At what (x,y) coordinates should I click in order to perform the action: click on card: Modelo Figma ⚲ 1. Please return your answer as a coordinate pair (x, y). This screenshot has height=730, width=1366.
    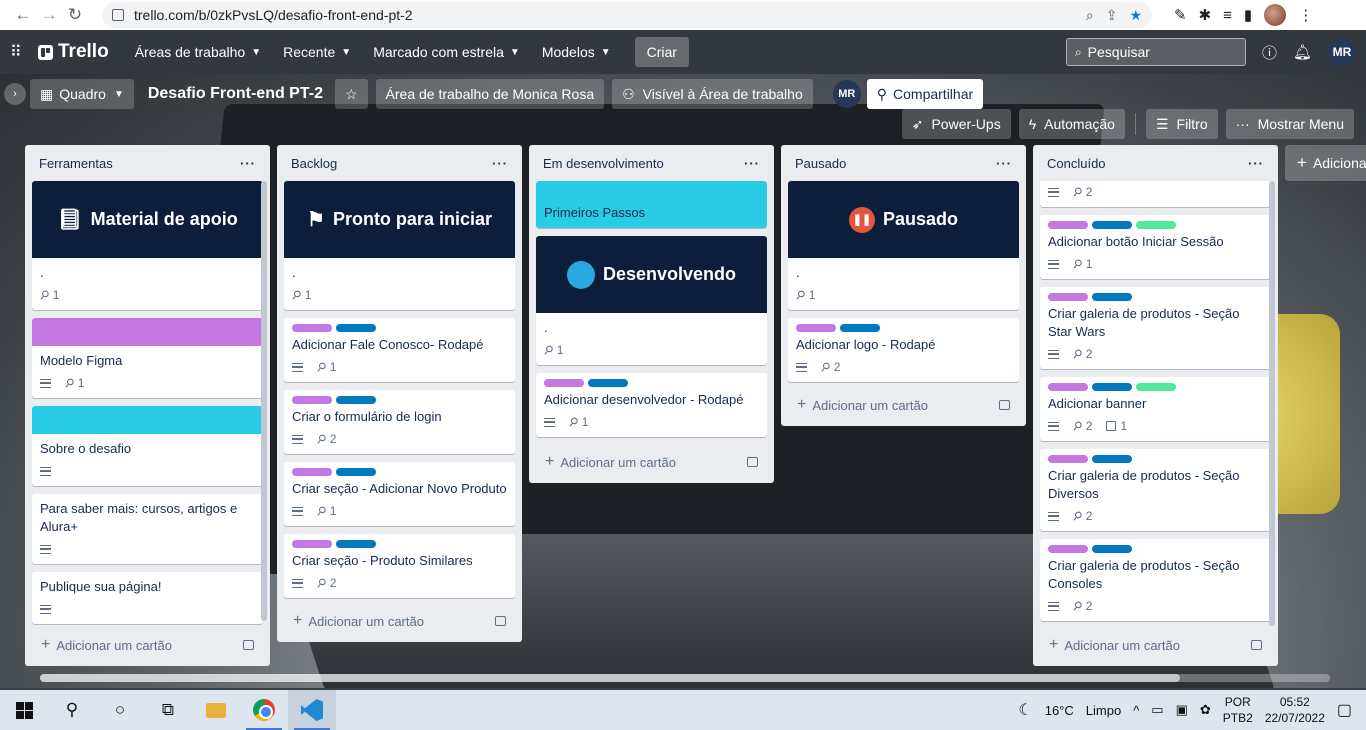
    Looking at the image, I should click on (147, 358).